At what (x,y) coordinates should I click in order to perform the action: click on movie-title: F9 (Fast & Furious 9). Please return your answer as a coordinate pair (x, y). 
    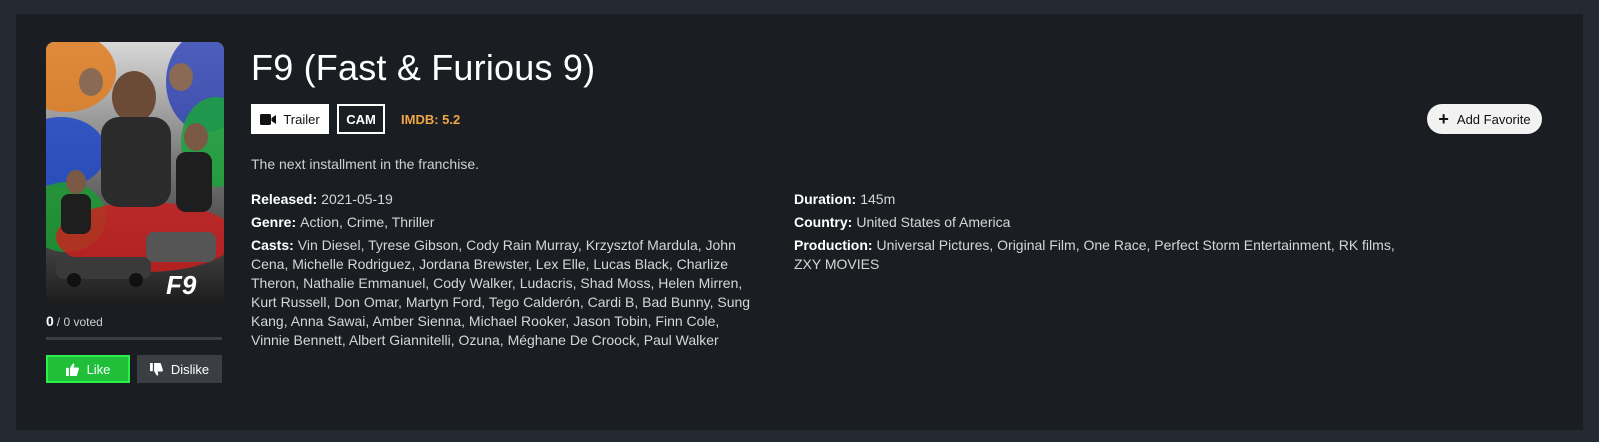
    Looking at the image, I should click on (423, 67).